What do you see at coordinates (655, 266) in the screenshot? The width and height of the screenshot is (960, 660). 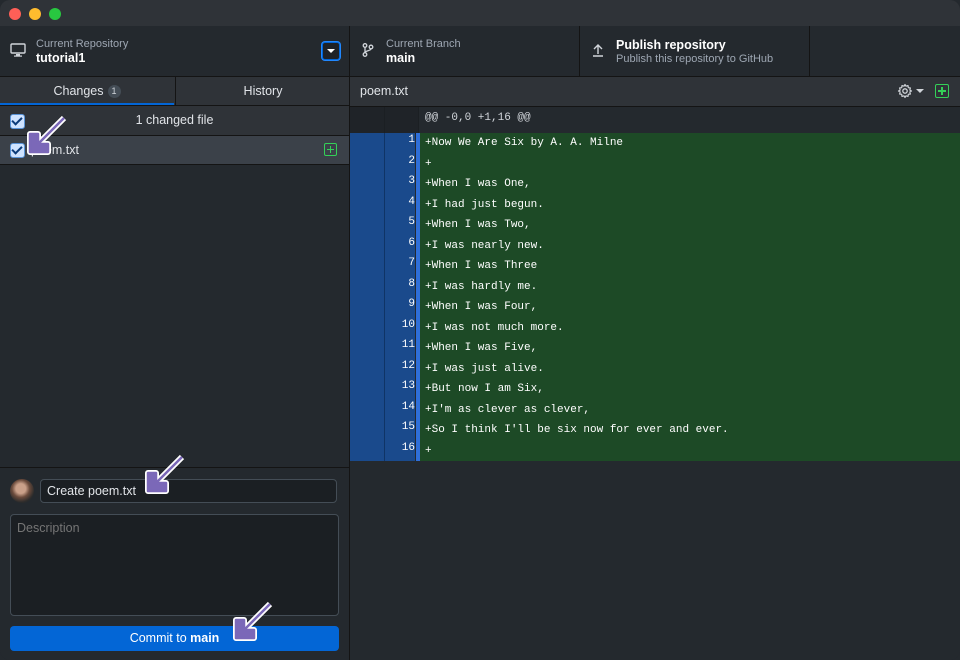 I see `diff-line: 7 +When I was Three` at bounding box center [655, 266].